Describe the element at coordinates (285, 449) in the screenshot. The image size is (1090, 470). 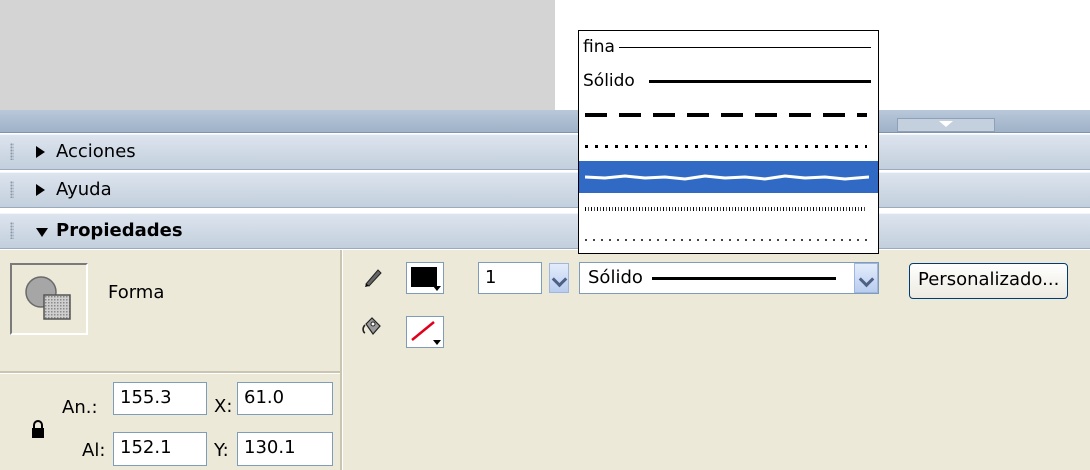
I see `y-input: 130.1` at that location.